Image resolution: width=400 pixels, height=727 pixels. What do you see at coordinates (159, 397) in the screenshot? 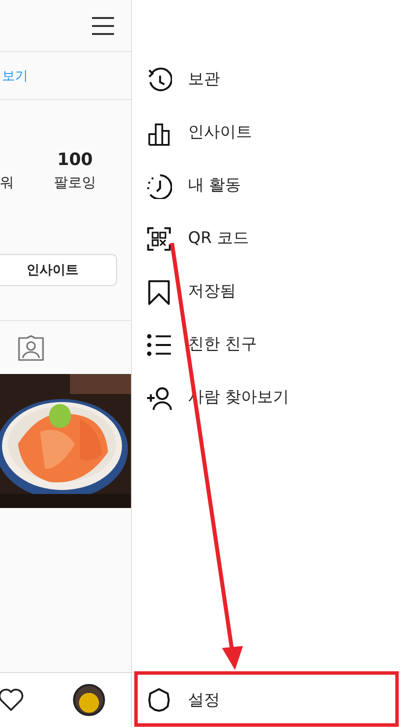
I see `add-person-icon` at bounding box center [159, 397].